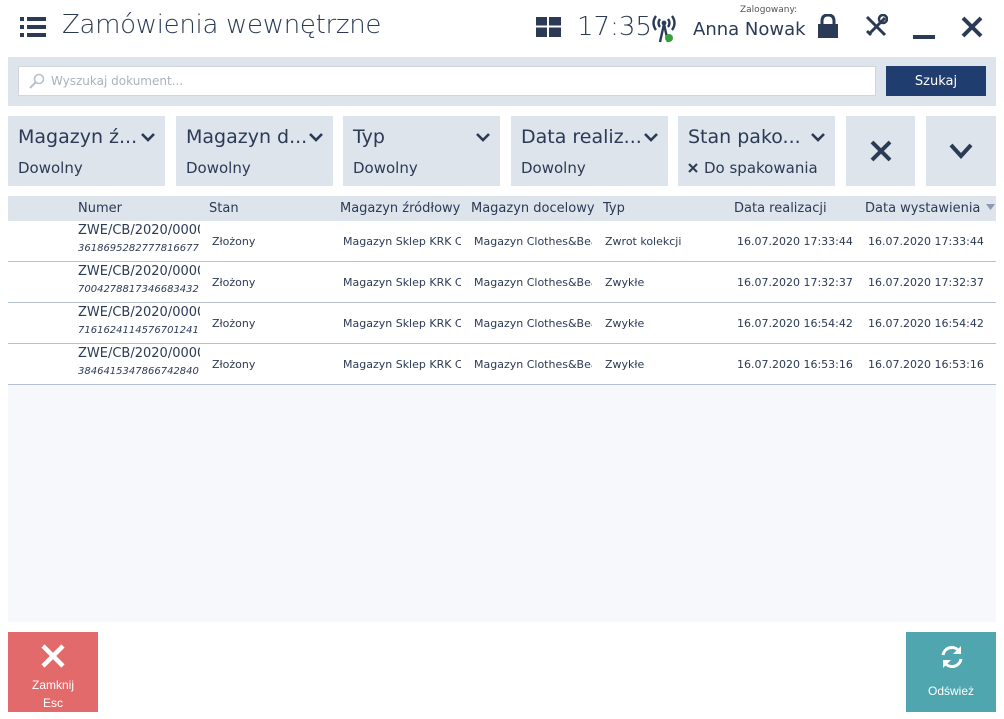  Describe the element at coordinates (761, 168) in the screenshot. I see `filter-value: Do spakowania` at that location.